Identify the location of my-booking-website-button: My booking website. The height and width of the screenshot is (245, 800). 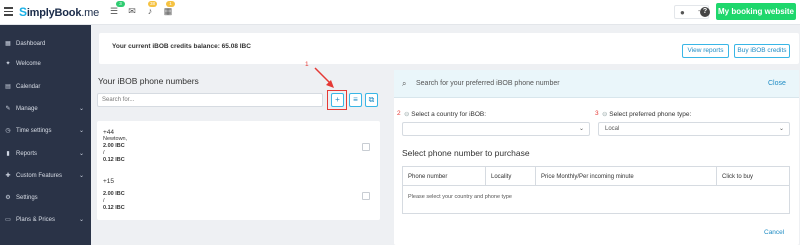
(756, 11).